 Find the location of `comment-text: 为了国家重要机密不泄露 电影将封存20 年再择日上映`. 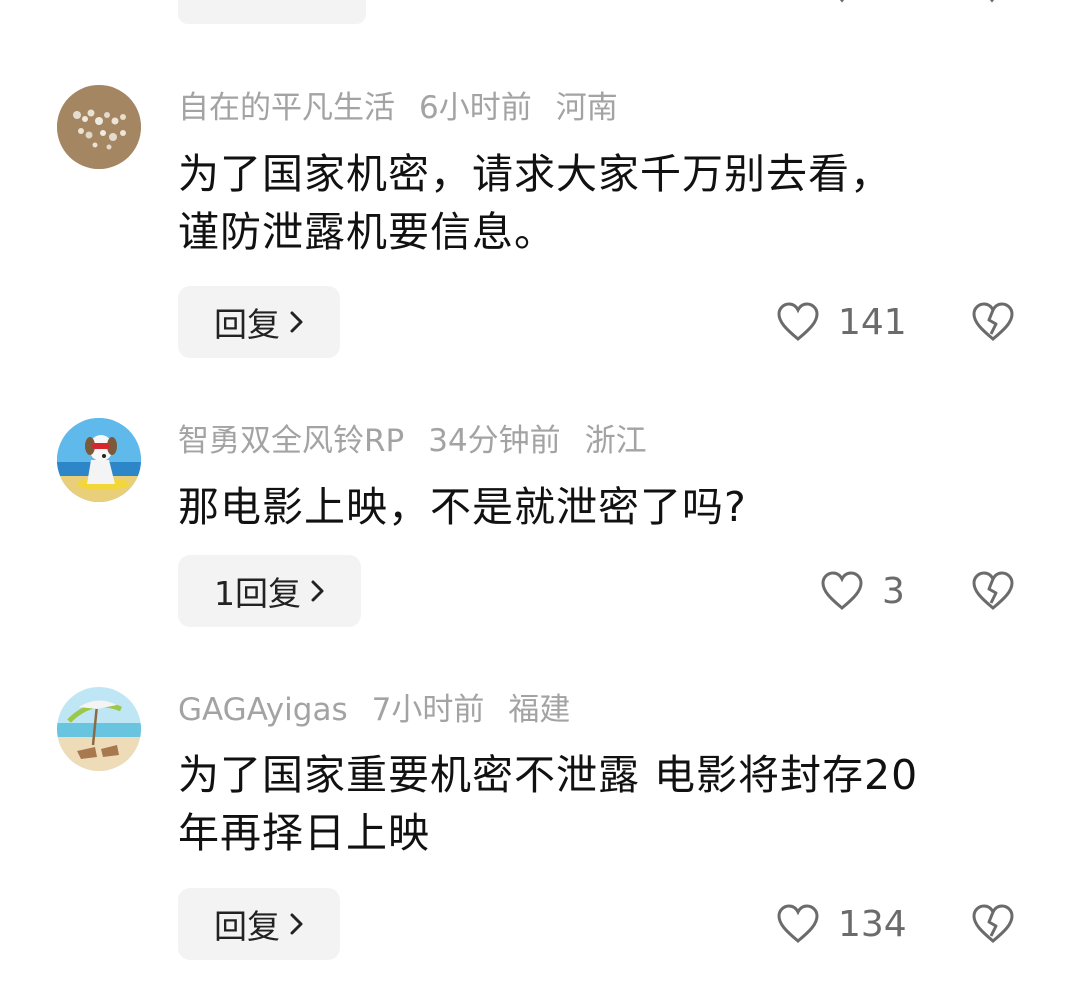

comment-text: 为了国家重要机密不泄露 电影将封存20 年再择日上映 is located at coordinates (603, 804).